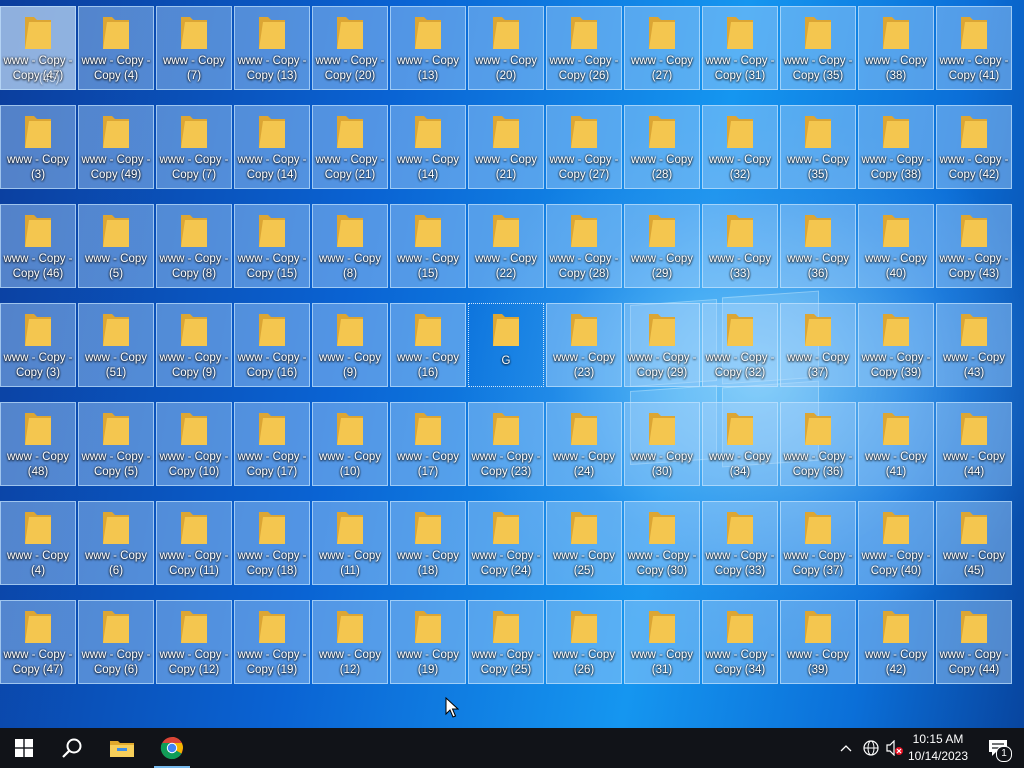  What do you see at coordinates (116, 444) in the screenshot?
I see `desktop-folder-icon: www - Copy - Copy (5)` at bounding box center [116, 444].